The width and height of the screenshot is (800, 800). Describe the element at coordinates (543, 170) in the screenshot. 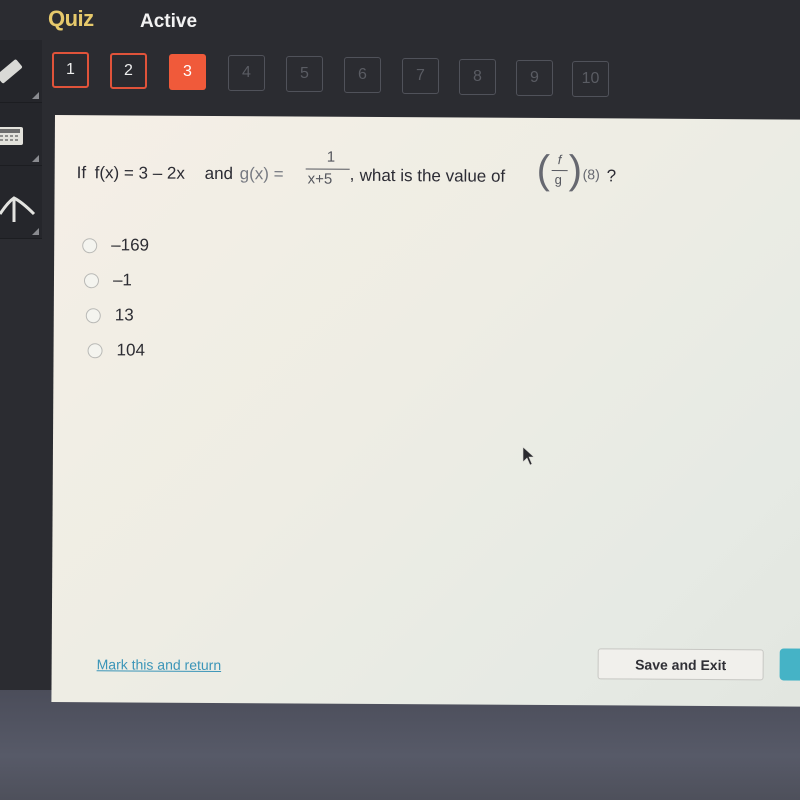

I see `left-paren: (` at that location.